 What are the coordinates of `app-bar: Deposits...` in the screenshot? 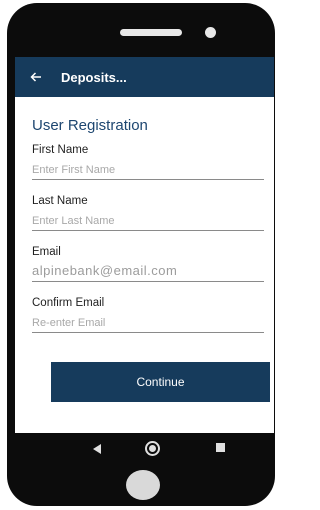 It's located at (144, 77).